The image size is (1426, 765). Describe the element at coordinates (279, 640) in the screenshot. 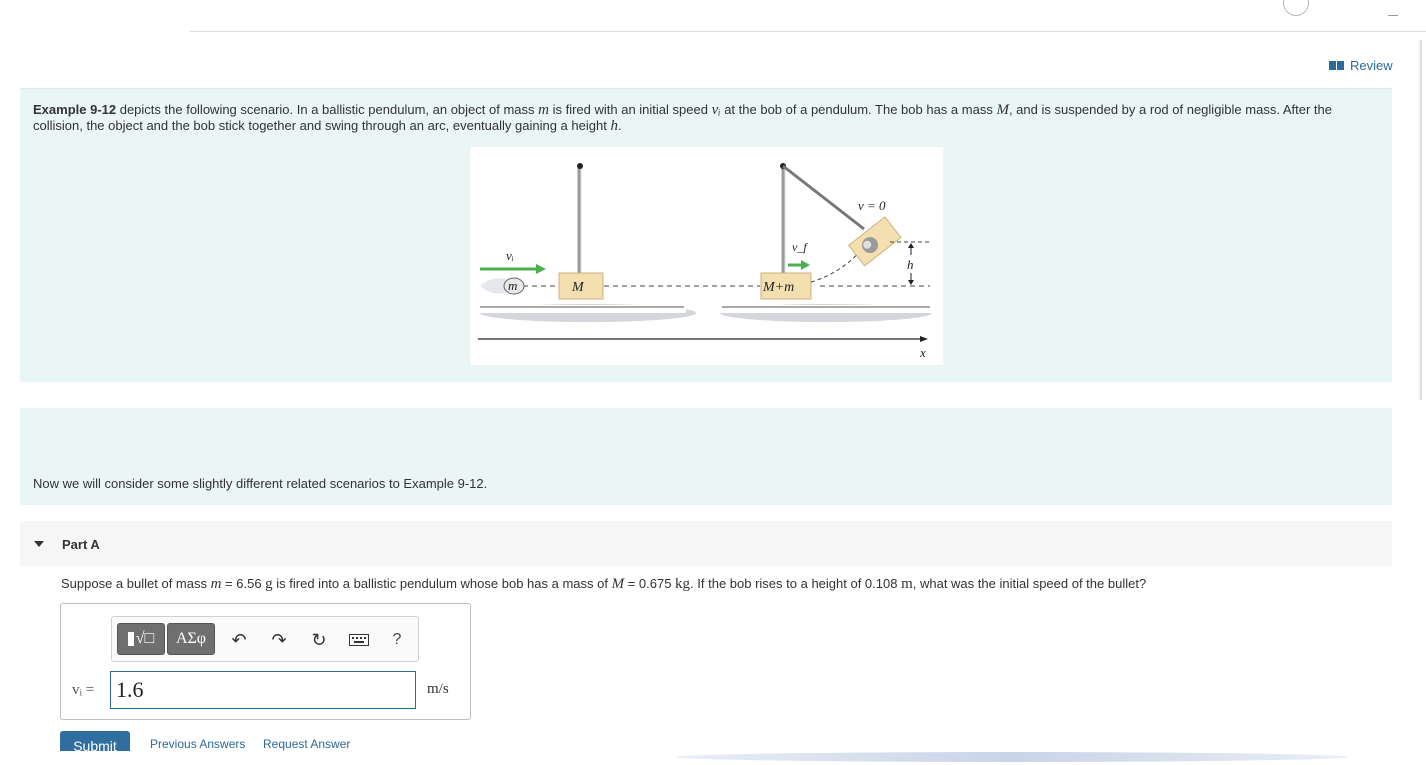

I see `redo-icon: ↷` at that location.